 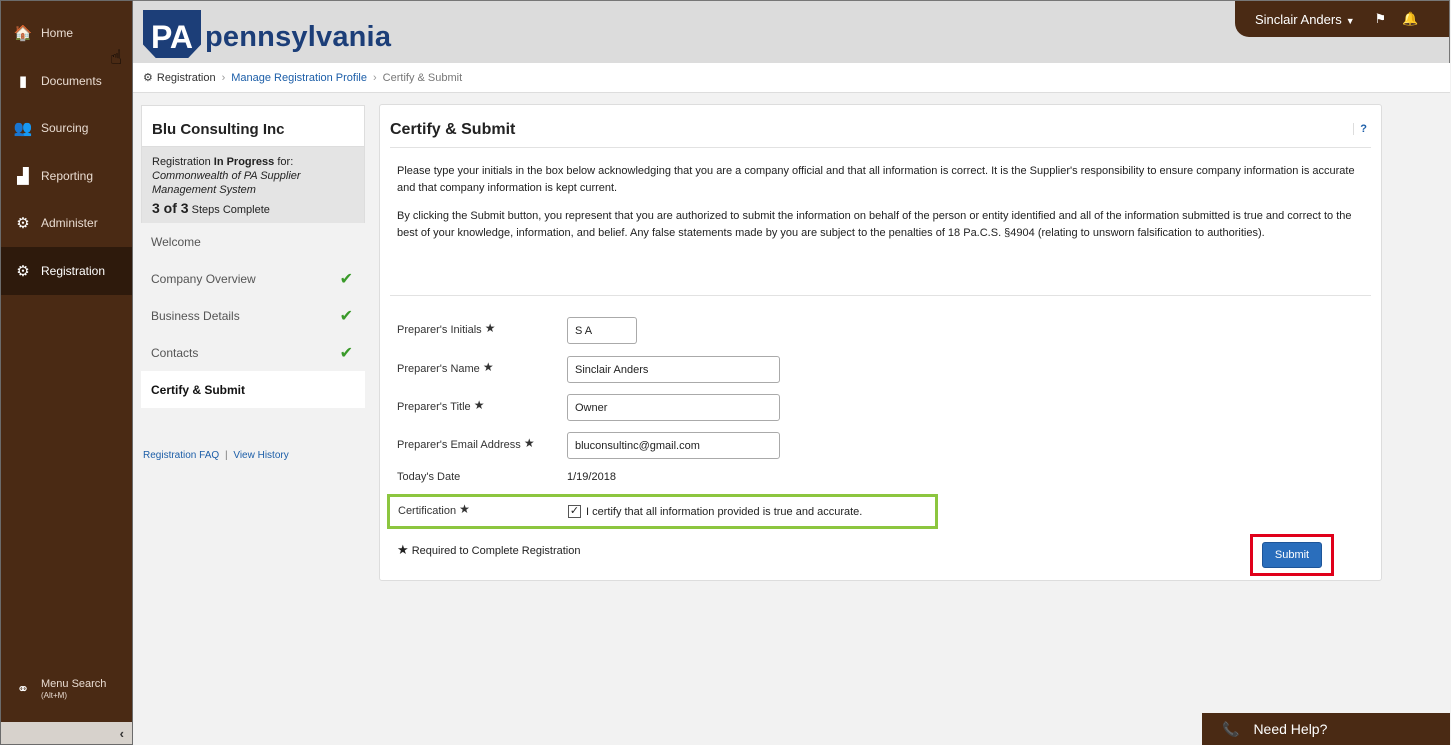 I want to click on step-welcome: Welcome, so click(x=253, y=241).